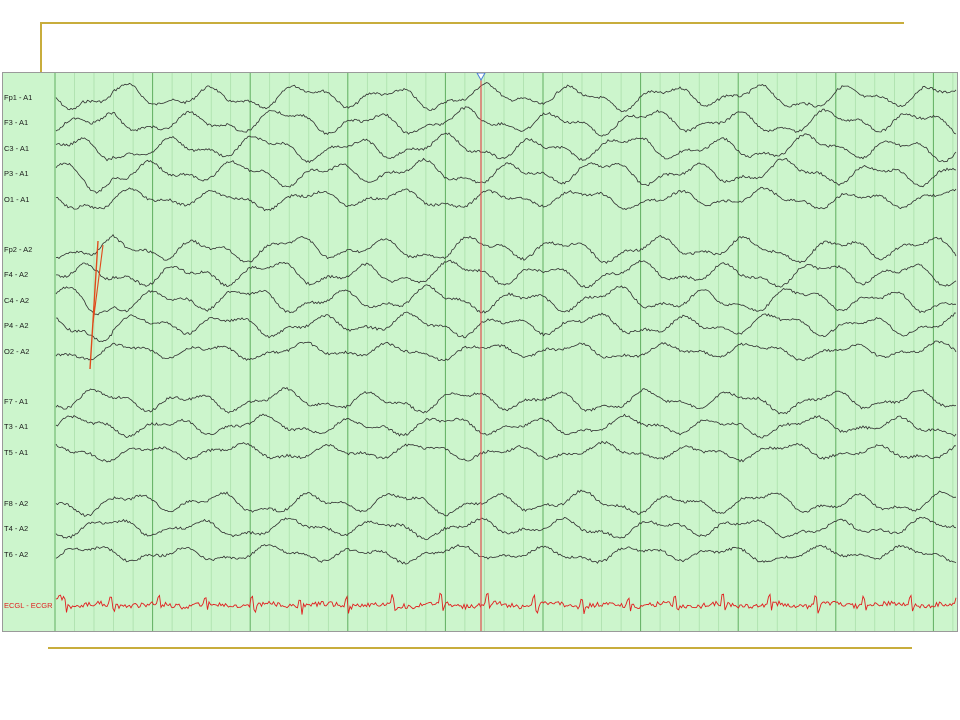 Image resolution: width=960 pixels, height=720 pixels. Describe the element at coordinates (41, 48) in the screenshot. I see `slide-frame-left-line` at that location.